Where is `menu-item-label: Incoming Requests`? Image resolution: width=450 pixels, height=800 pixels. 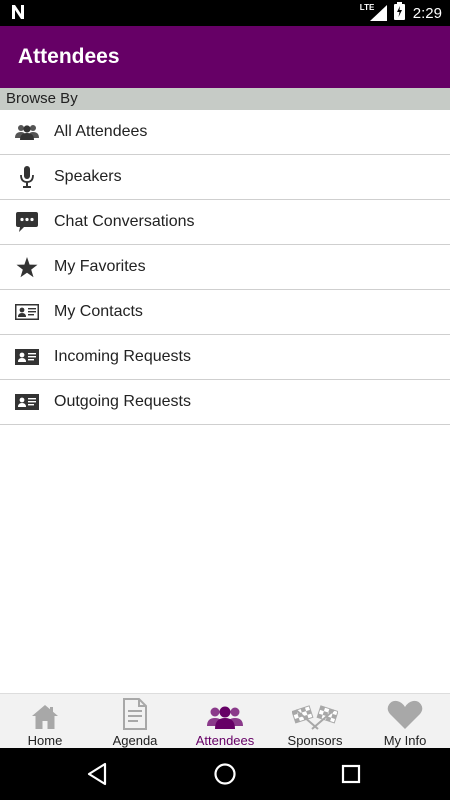 menu-item-label: Incoming Requests is located at coordinates (122, 356).